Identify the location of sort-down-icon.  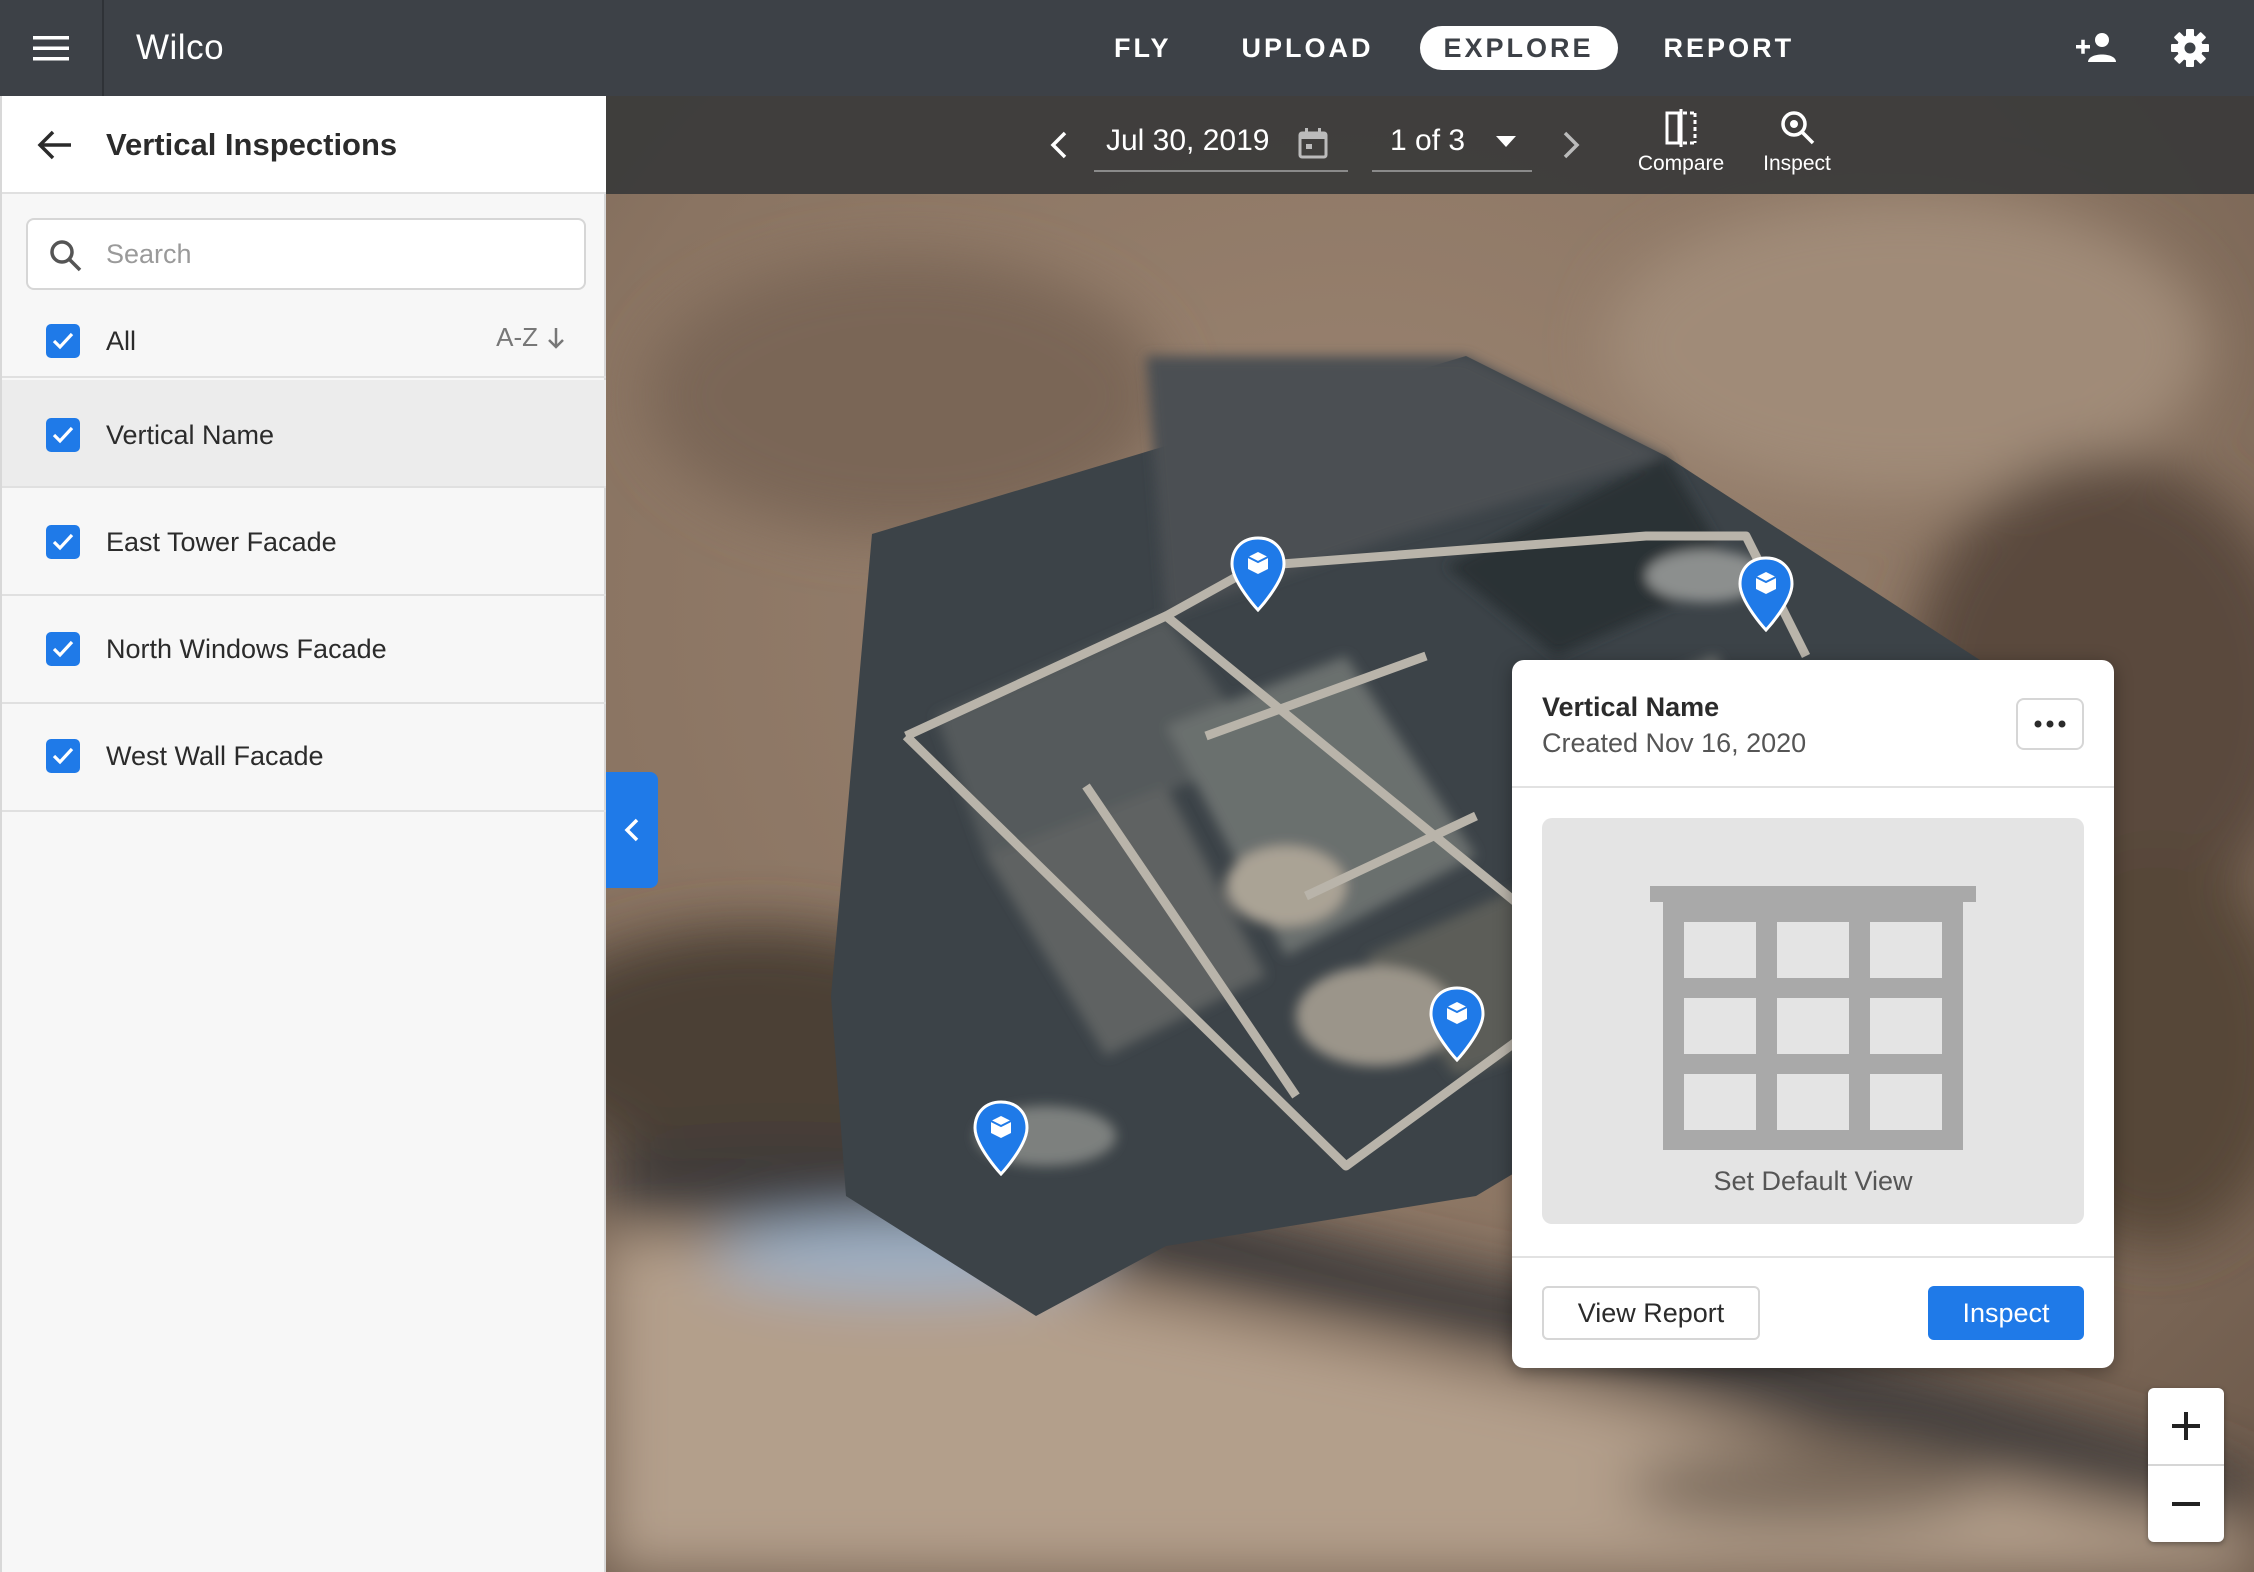
(556, 338).